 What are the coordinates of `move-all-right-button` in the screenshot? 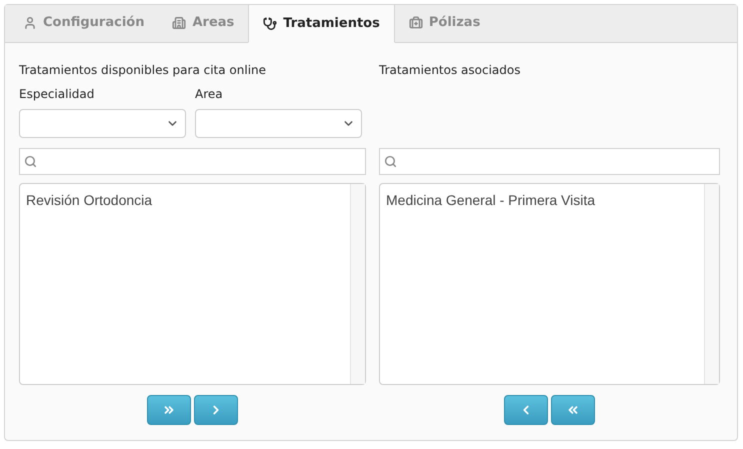 It's located at (169, 410).